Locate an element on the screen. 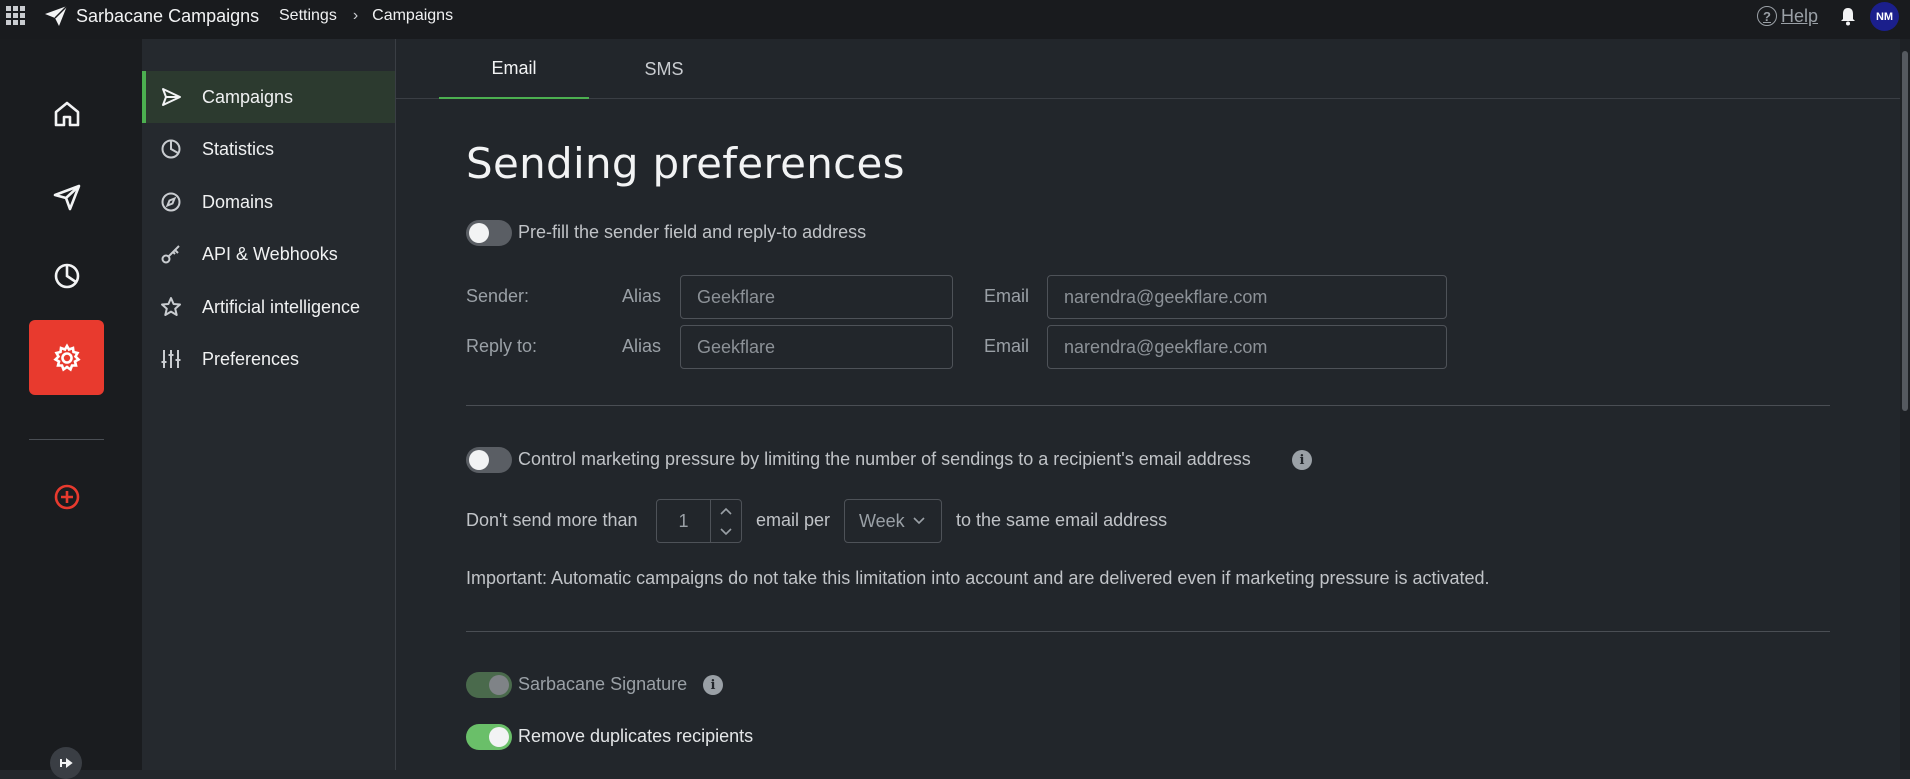 The width and height of the screenshot is (1910, 779). tab-sms: SMS is located at coordinates (664, 69).